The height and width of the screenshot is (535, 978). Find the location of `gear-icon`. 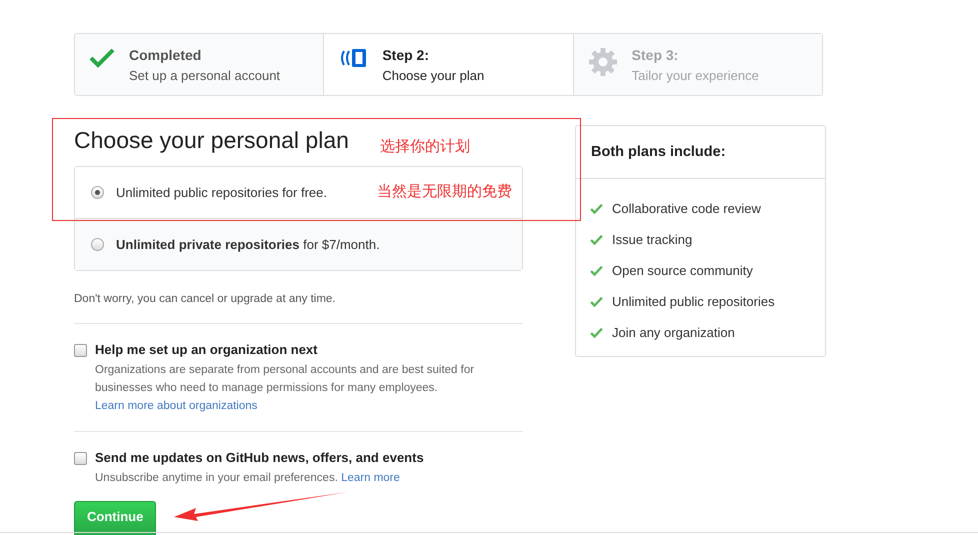

gear-icon is located at coordinates (603, 62).